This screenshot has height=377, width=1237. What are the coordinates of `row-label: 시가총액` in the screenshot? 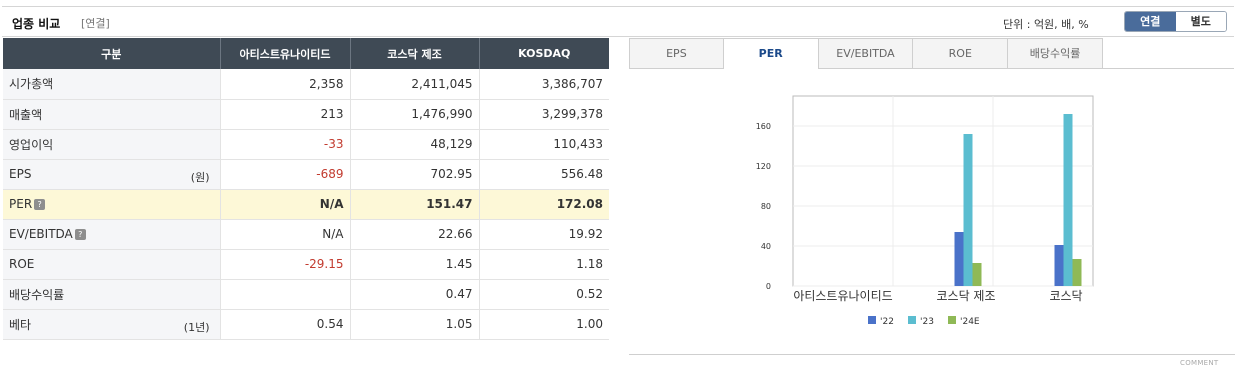 It's located at (112, 84).